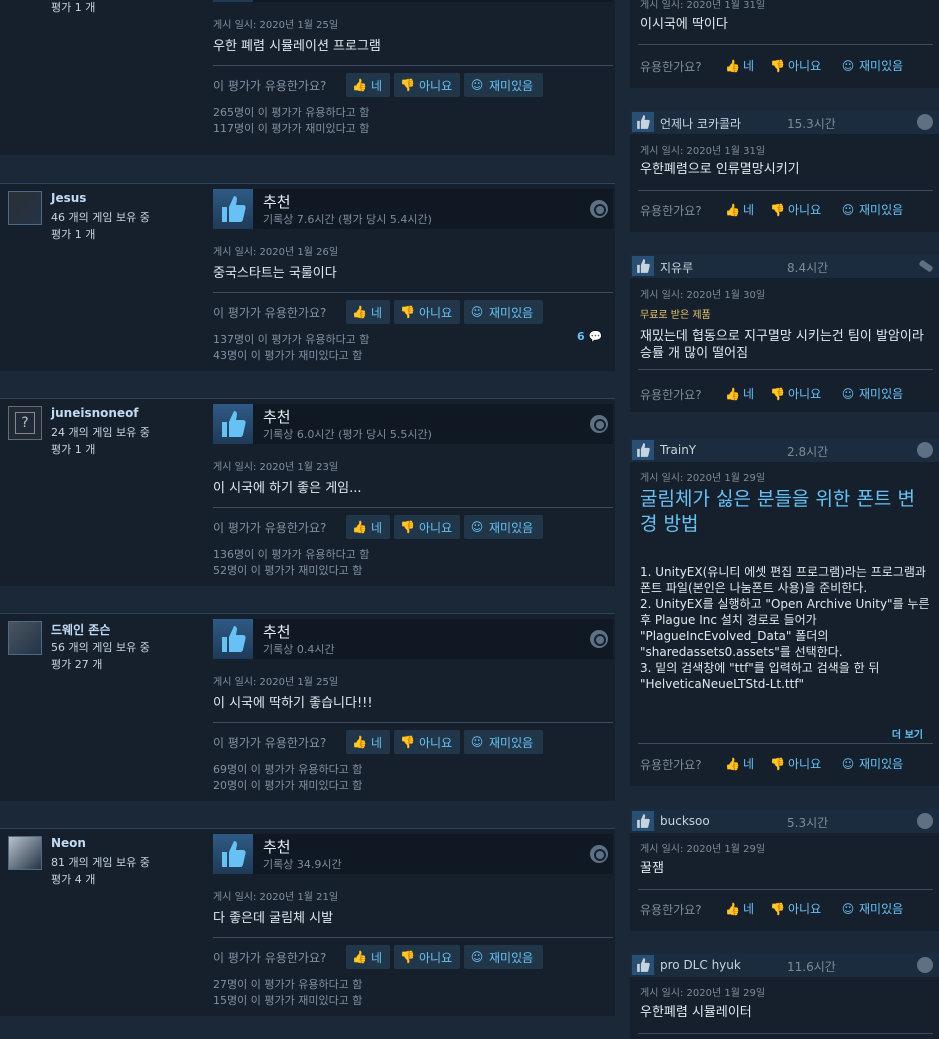  Describe the element at coordinates (276, 897) in the screenshot. I see `posted-date: 게시 일시: 2020년 1월 21일` at that location.